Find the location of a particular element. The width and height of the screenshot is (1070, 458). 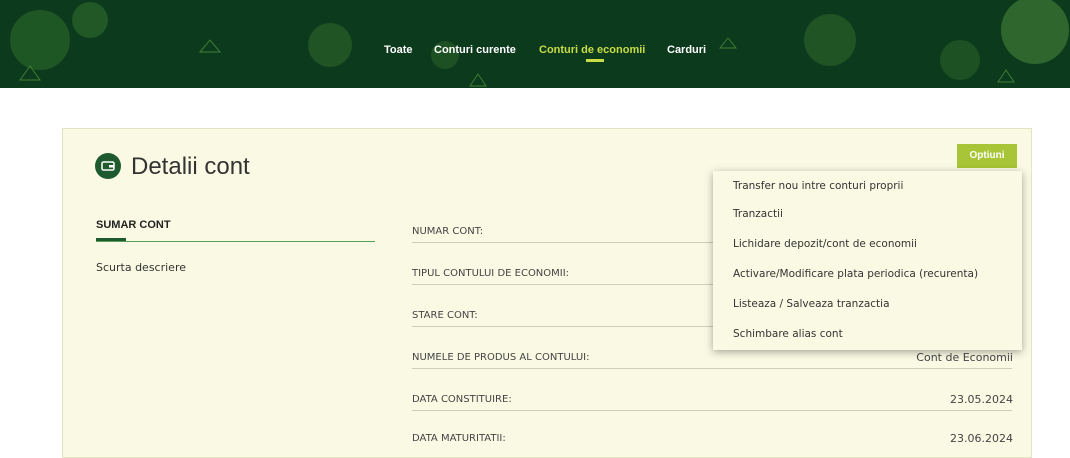

nav-tab-conturi-curente: Conturi curente is located at coordinates (475, 50).